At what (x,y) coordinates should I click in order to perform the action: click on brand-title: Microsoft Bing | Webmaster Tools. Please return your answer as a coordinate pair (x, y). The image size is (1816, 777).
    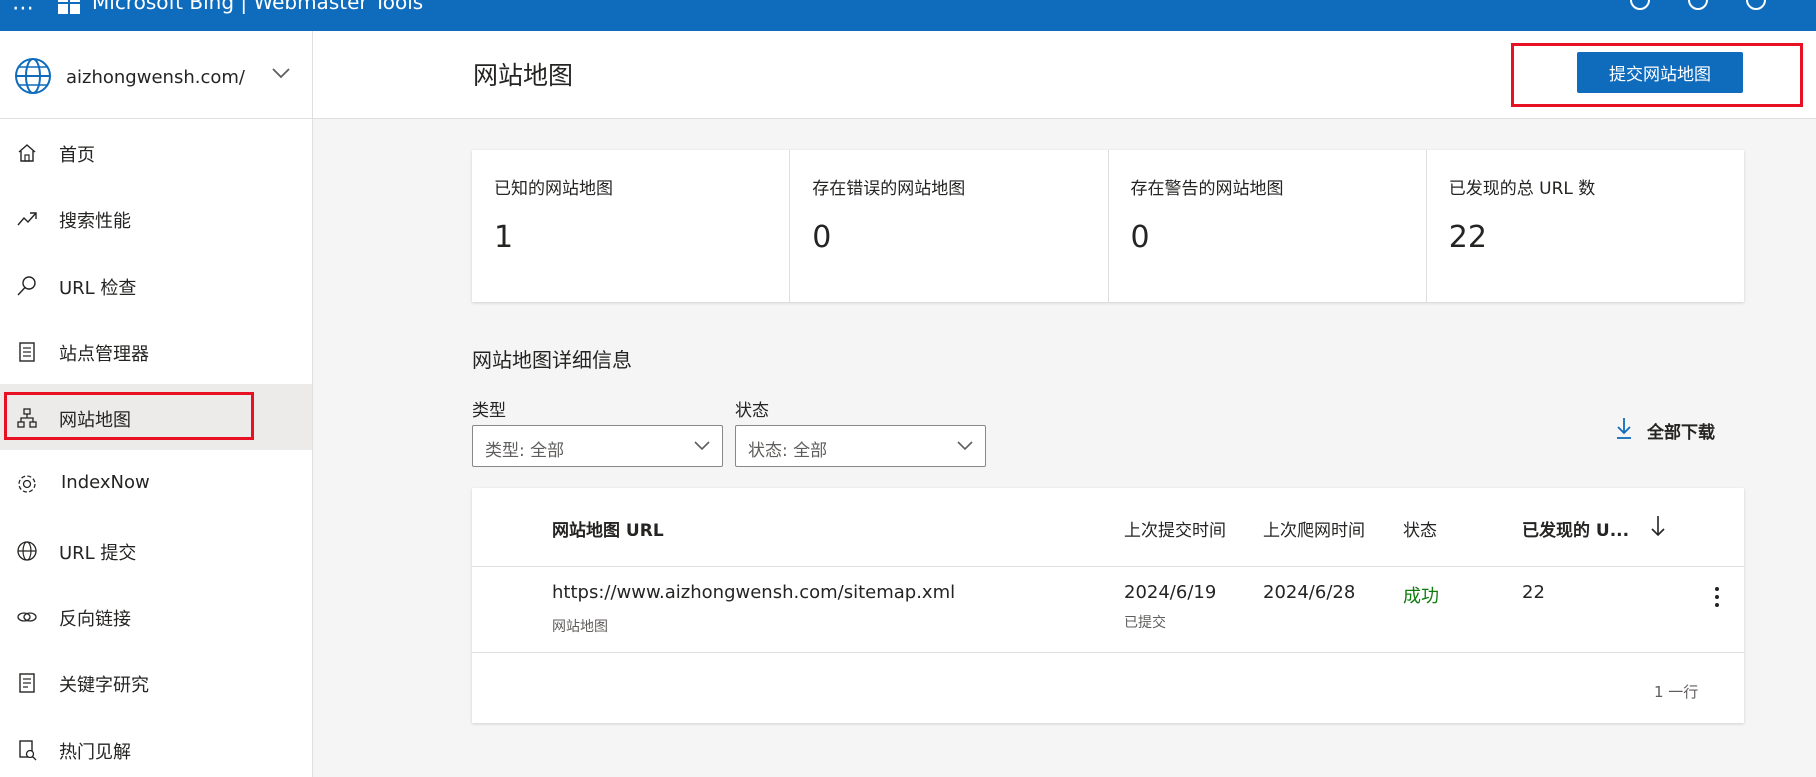
    Looking at the image, I should click on (258, 7).